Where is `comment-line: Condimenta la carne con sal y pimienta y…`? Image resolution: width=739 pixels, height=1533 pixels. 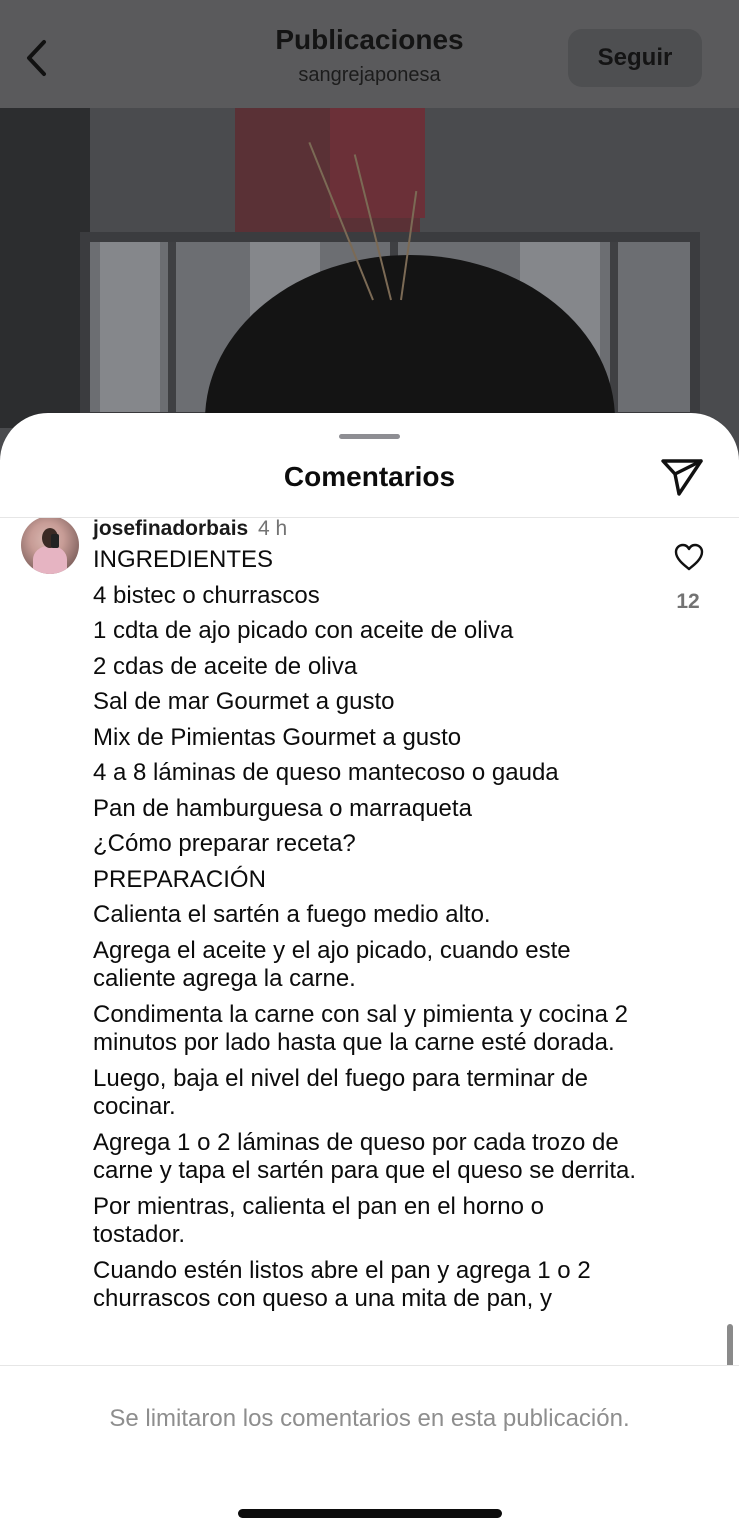 comment-line: Condimenta la carne con sal y pimienta y… is located at coordinates (360, 1028).